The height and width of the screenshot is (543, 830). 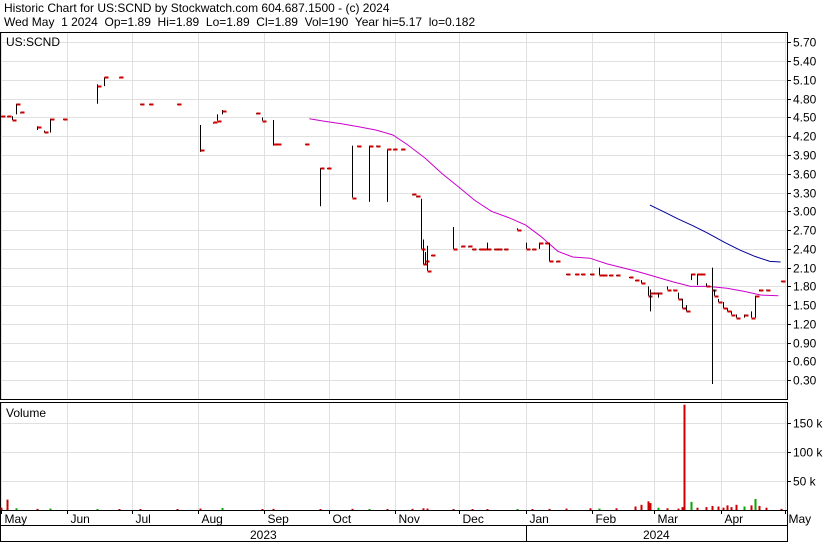 What do you see at coordinates (805, 344) in the screenshot?
I see `price-tick-label: 0.90` at bounding box center [805, 344].